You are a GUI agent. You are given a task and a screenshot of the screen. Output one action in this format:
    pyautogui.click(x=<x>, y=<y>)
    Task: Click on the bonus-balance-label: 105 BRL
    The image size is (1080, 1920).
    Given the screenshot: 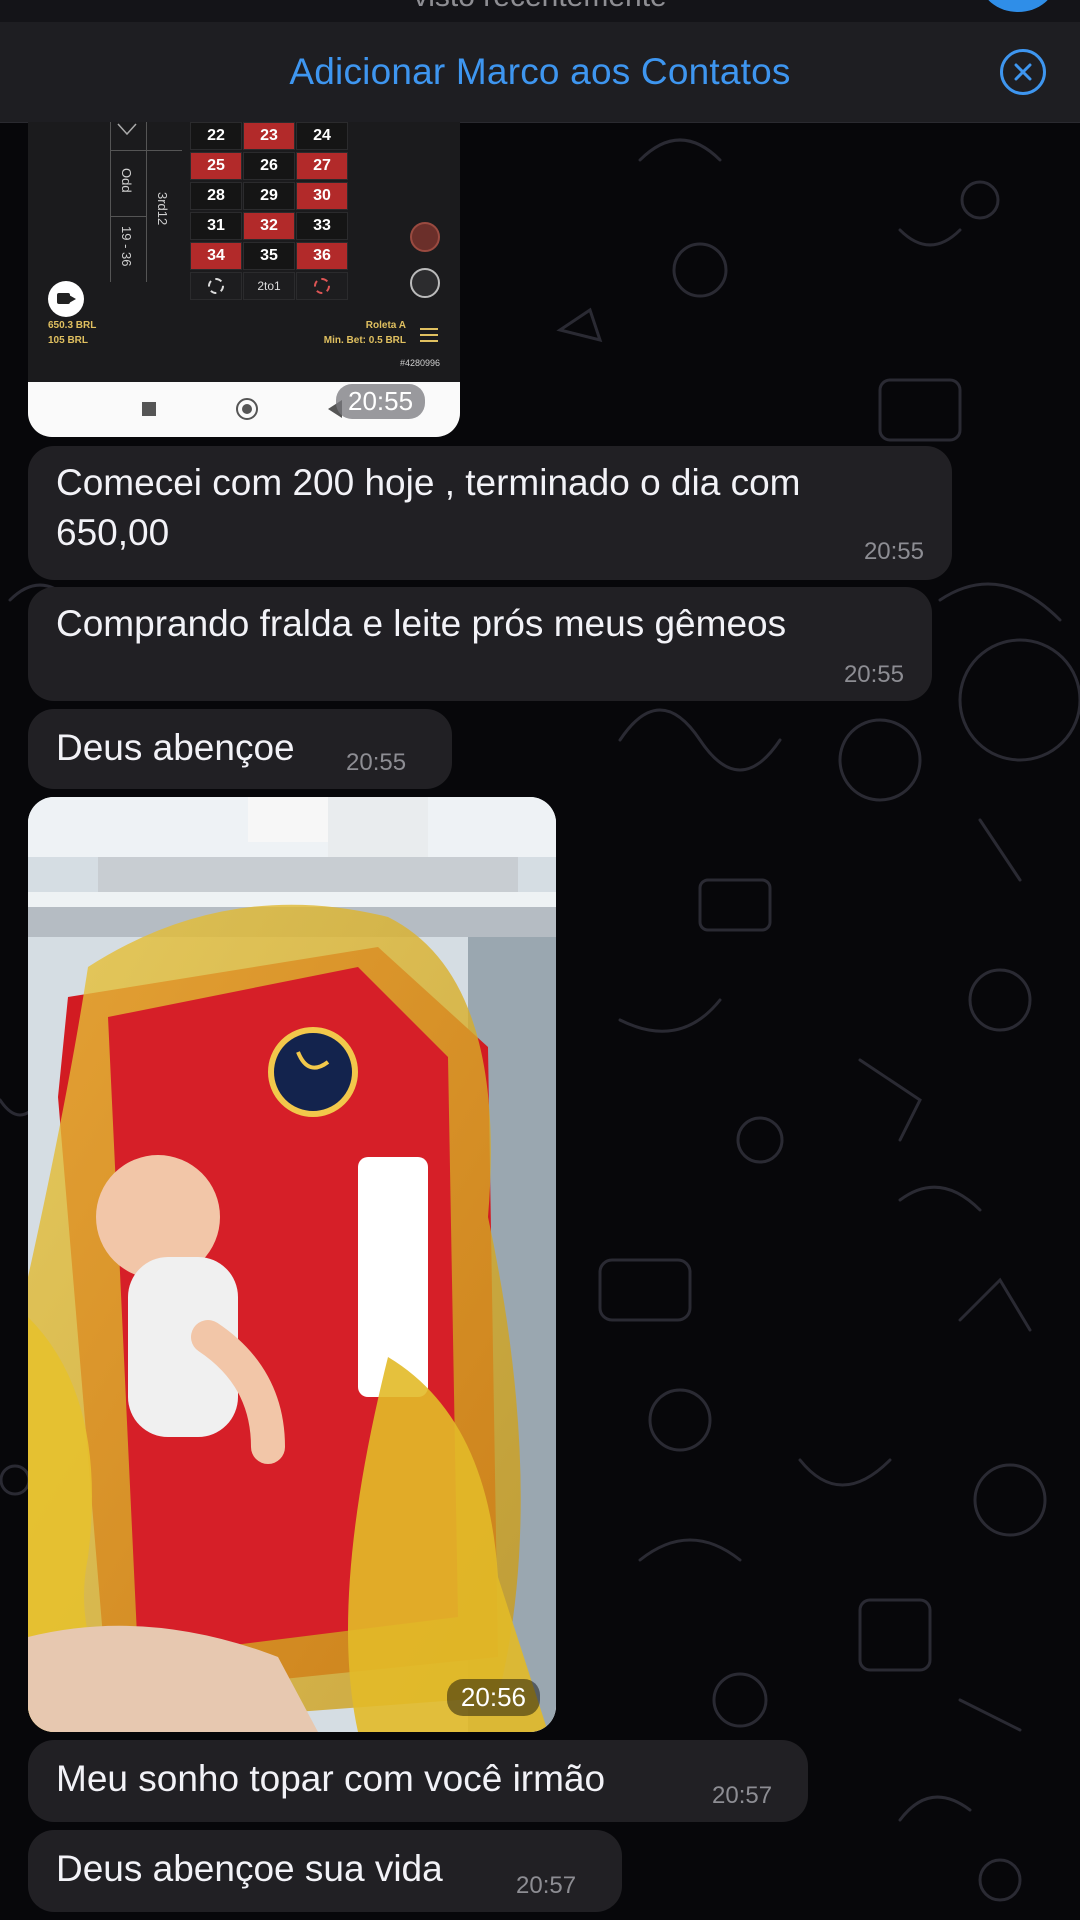 What is the action you would take?
    pyautogui.click(x=68, y=340)
    